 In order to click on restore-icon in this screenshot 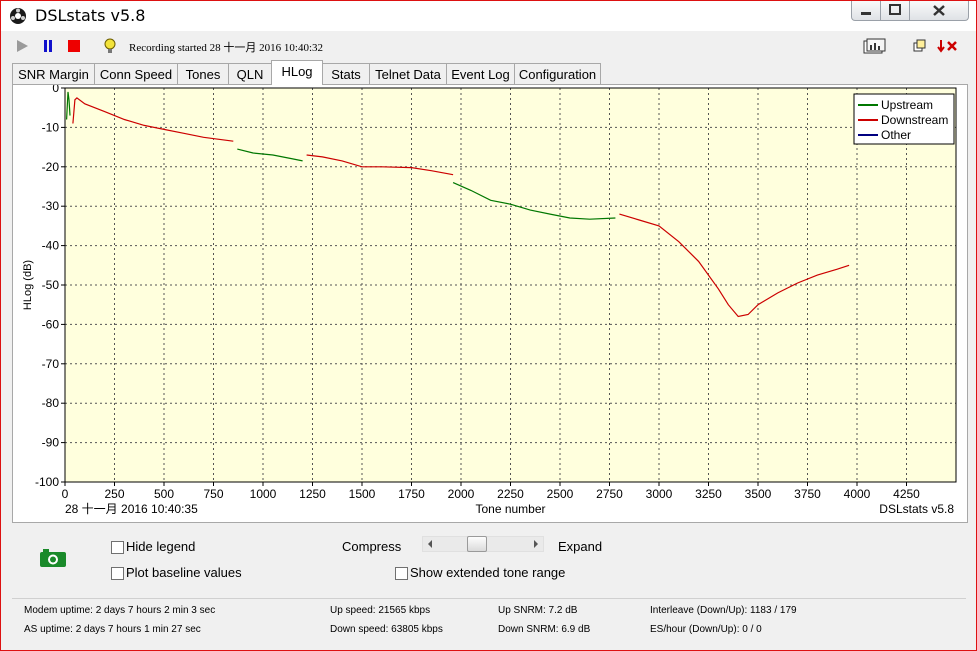, I will do `click(895, 9)`.